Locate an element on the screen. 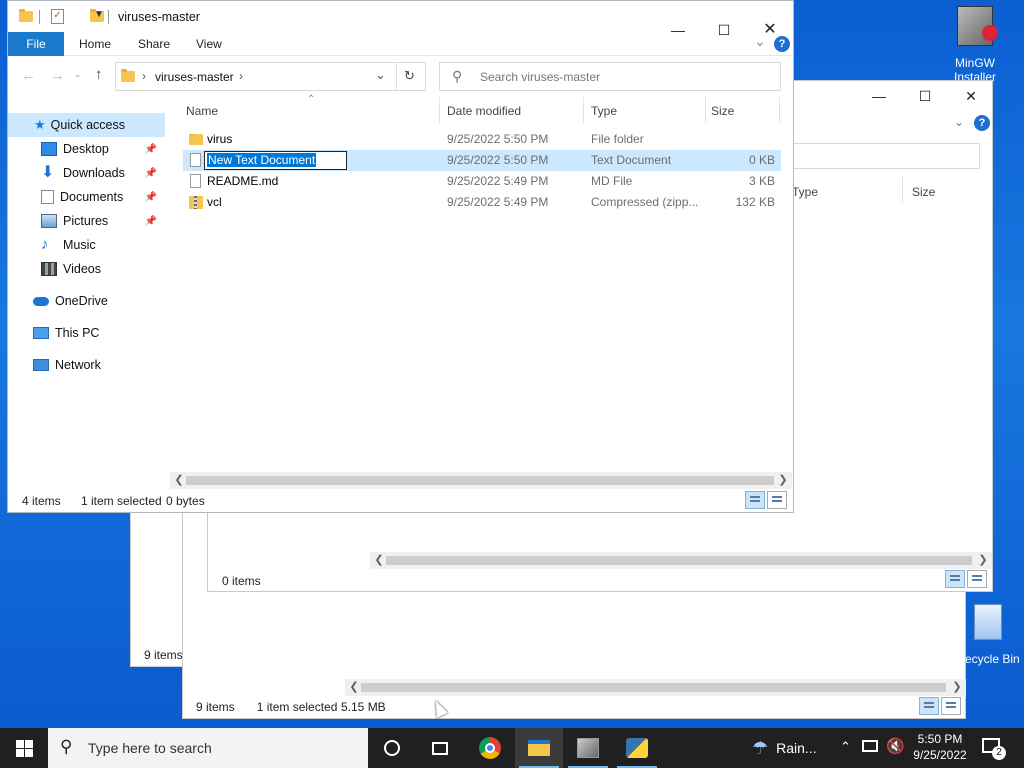 The width and height of the screenshot is (1024, 768). desktop-icon-mingw: MinGW Installer is located at coordinates (975, 46).